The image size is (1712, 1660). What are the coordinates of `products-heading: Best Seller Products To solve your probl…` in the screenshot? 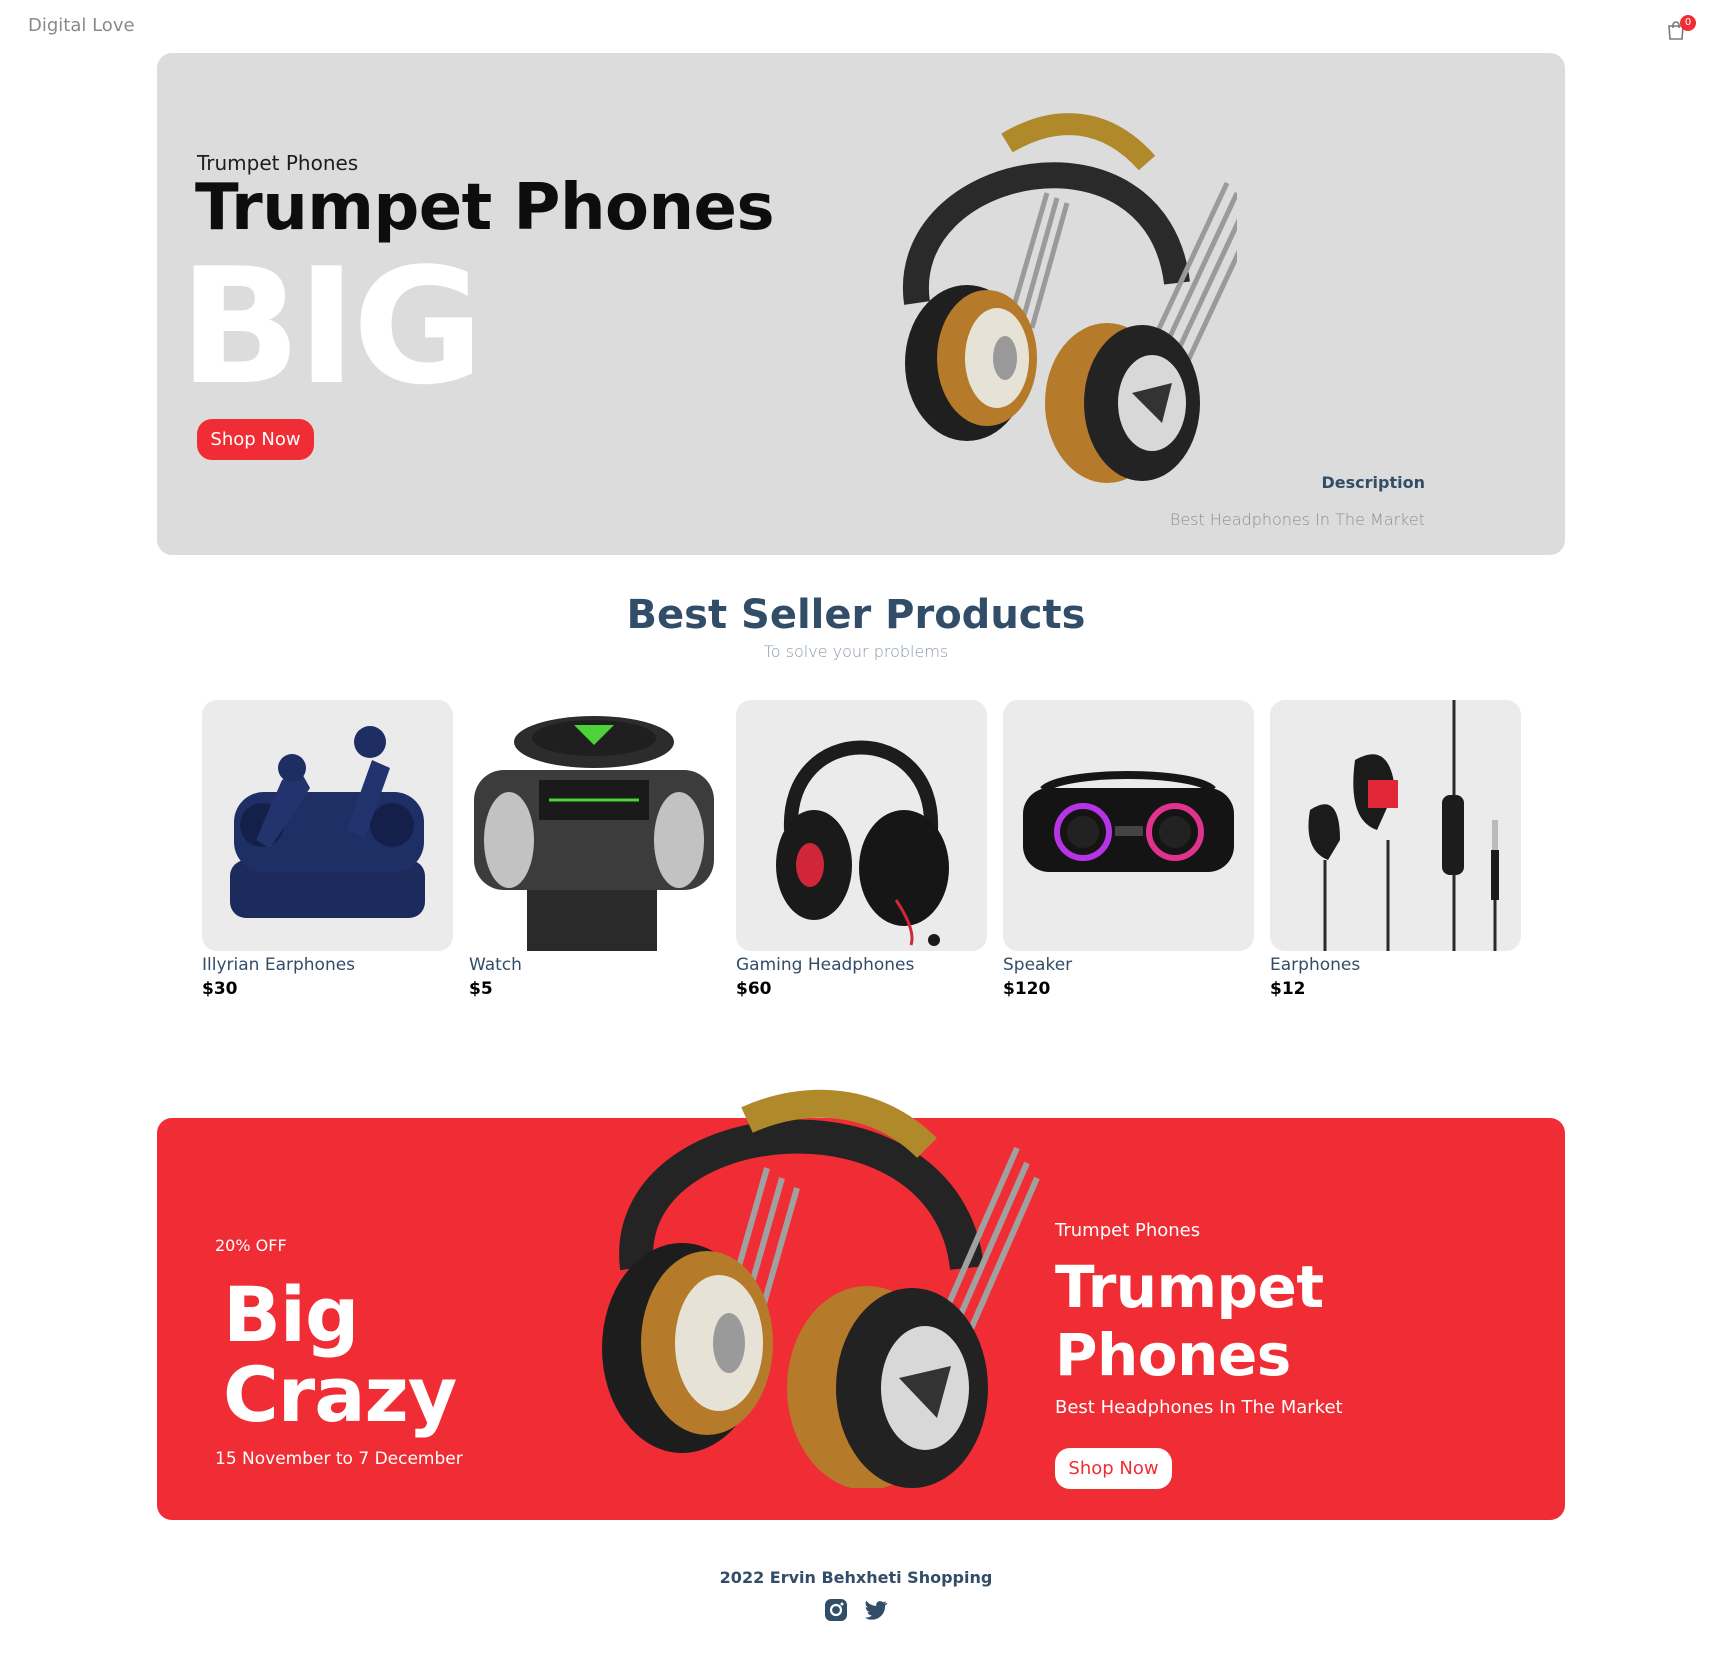 It's located at (856, 626).